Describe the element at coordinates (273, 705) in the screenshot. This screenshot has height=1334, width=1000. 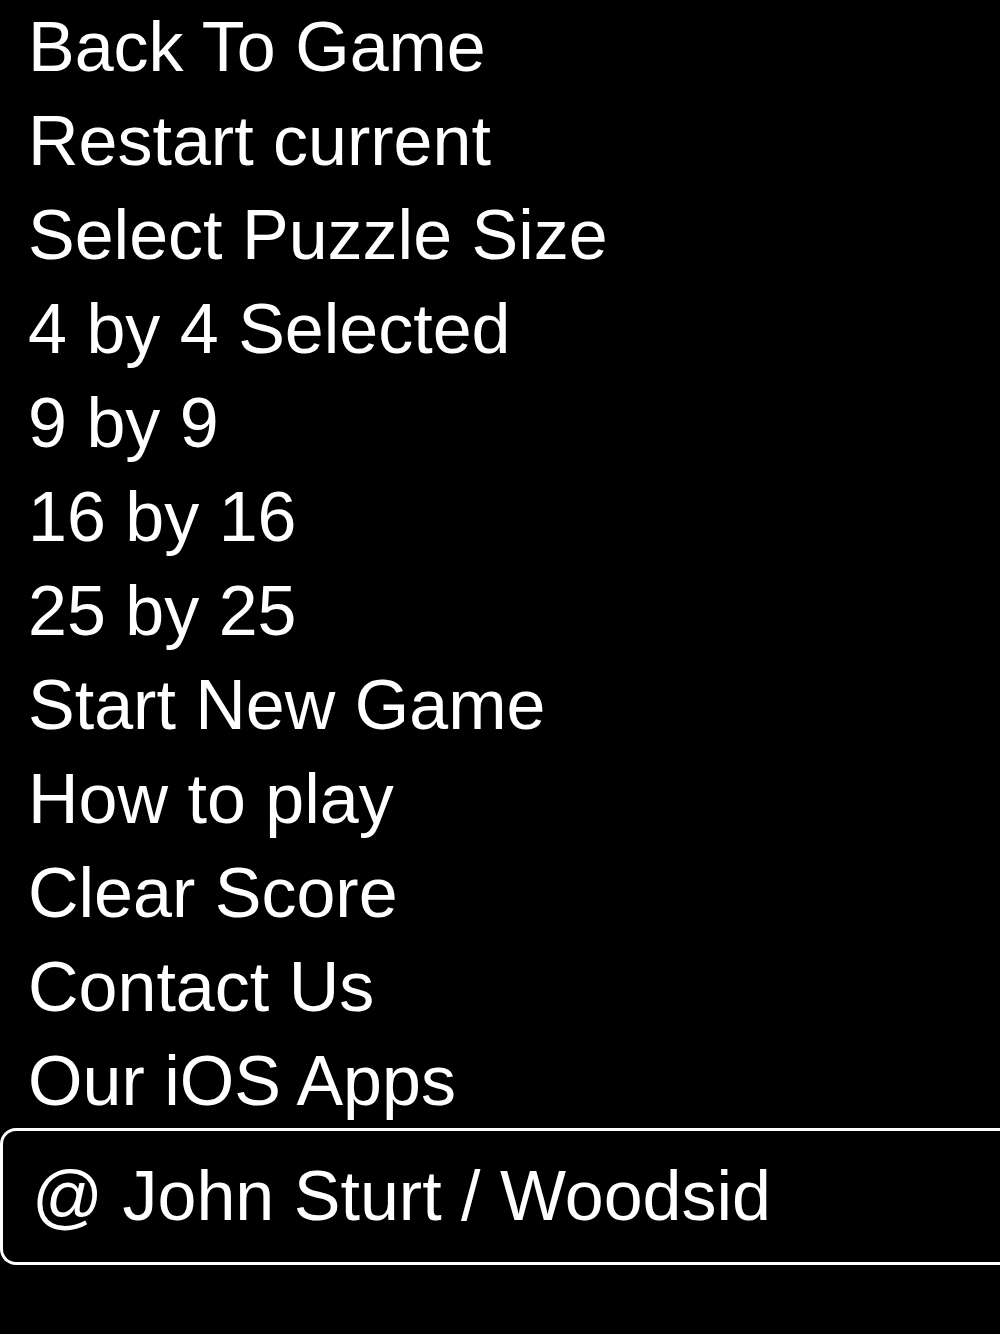
I see `menu-item: Start New Game` at that location.